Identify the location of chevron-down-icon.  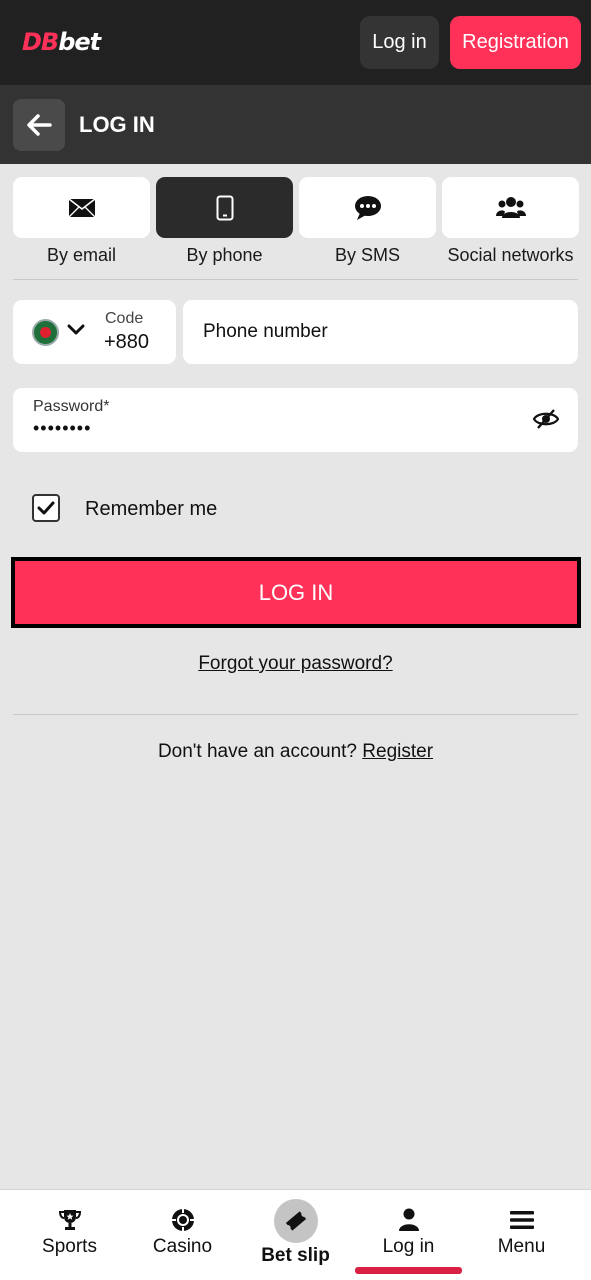
(76, 329).